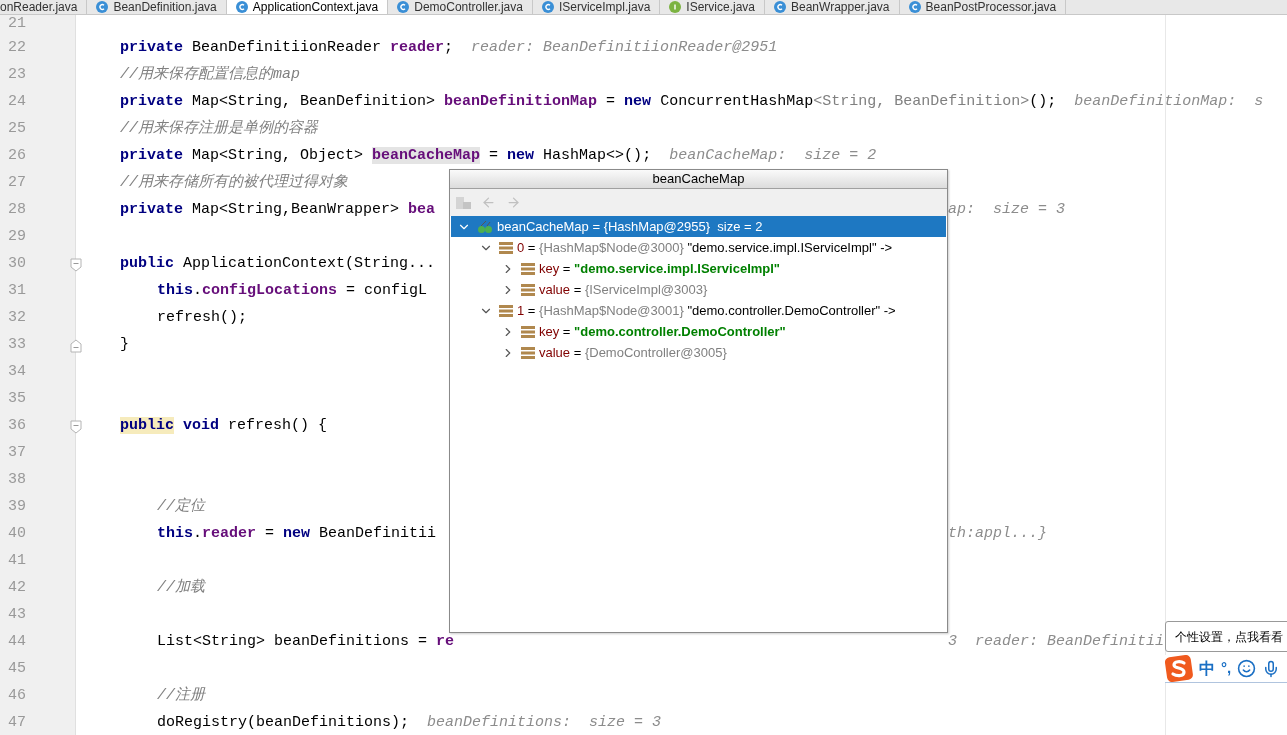  Describe the element at coordinates (623, 289) in the screenshot. I see `tree-row-label: value = {IServiceImpl@3003}` at that location.